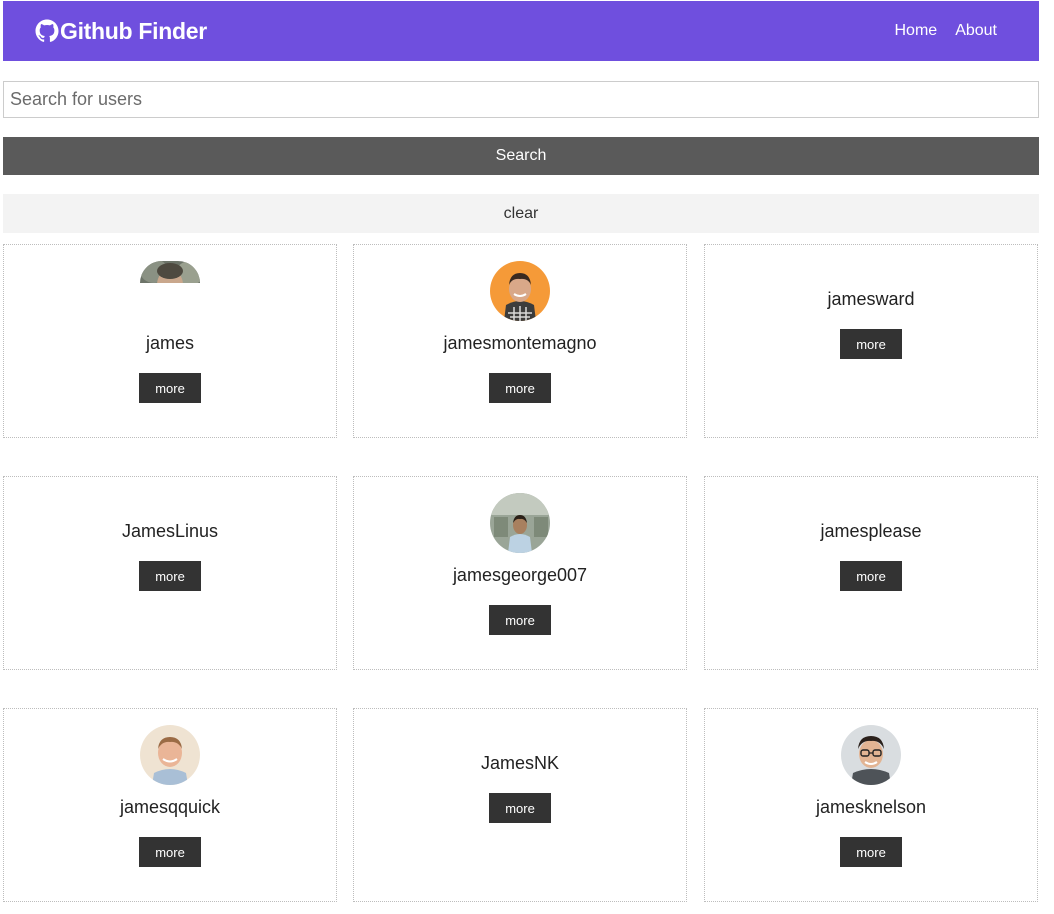 This screenshot has height=914, width=1054. I want to click on clear-button: clear, so click(521, 213).